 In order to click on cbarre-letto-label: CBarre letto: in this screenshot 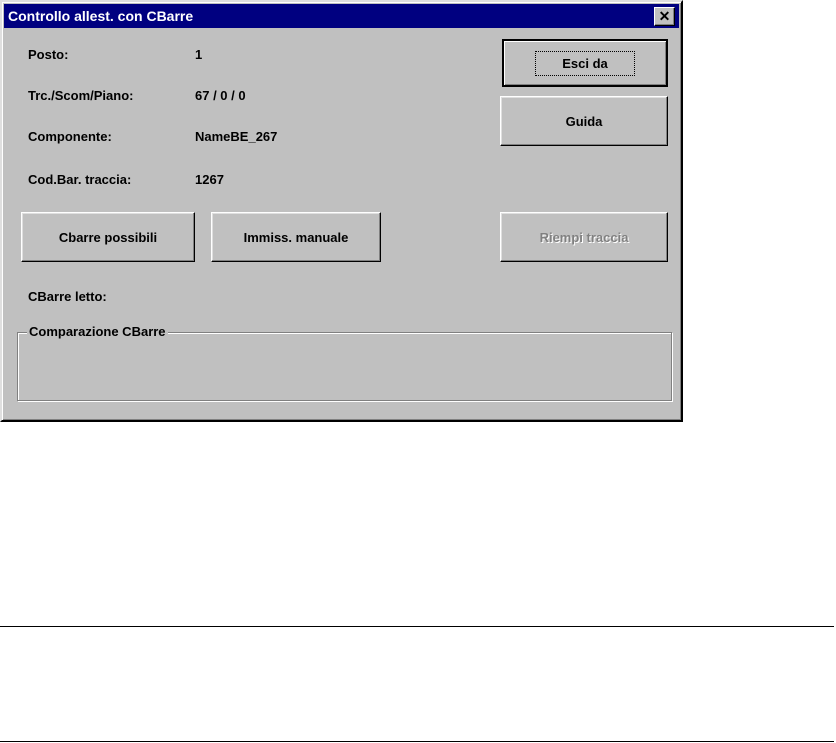, I will do `click(67, 296)`.